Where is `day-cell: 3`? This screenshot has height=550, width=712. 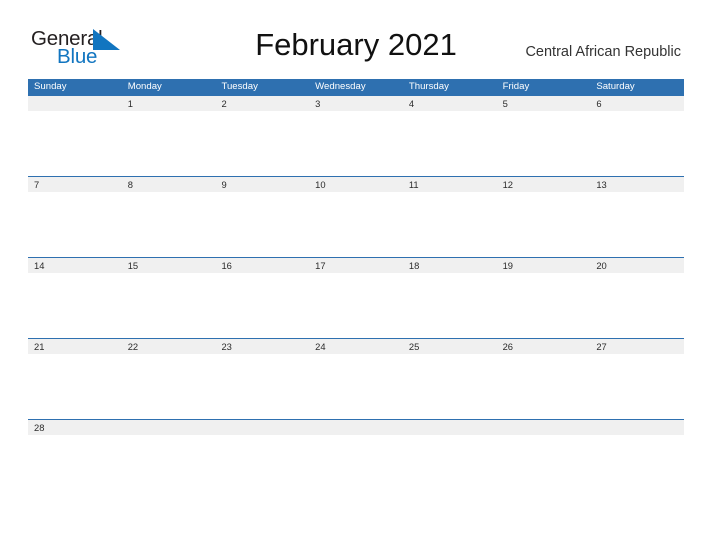 day-cell: 3 is located at coordinates (356, 103).